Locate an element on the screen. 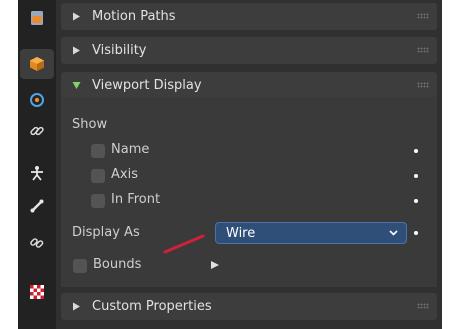 Image resolution: width=453 pixels, height=329 pixels. panel-header-label: Motion Paths is located at coordinates (134, 16).